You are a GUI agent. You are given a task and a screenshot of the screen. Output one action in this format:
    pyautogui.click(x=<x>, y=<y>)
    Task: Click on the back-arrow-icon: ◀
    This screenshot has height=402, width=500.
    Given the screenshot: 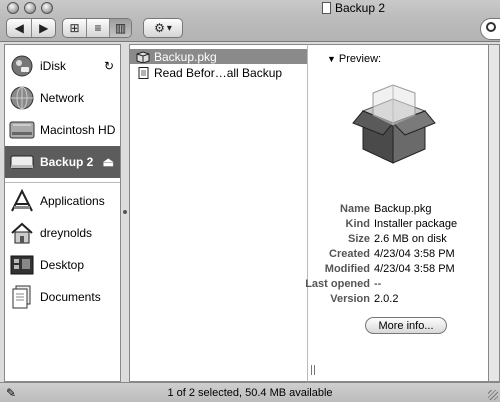 What is the action you would take?
    pyautogui.click(x=19, y=28)
    